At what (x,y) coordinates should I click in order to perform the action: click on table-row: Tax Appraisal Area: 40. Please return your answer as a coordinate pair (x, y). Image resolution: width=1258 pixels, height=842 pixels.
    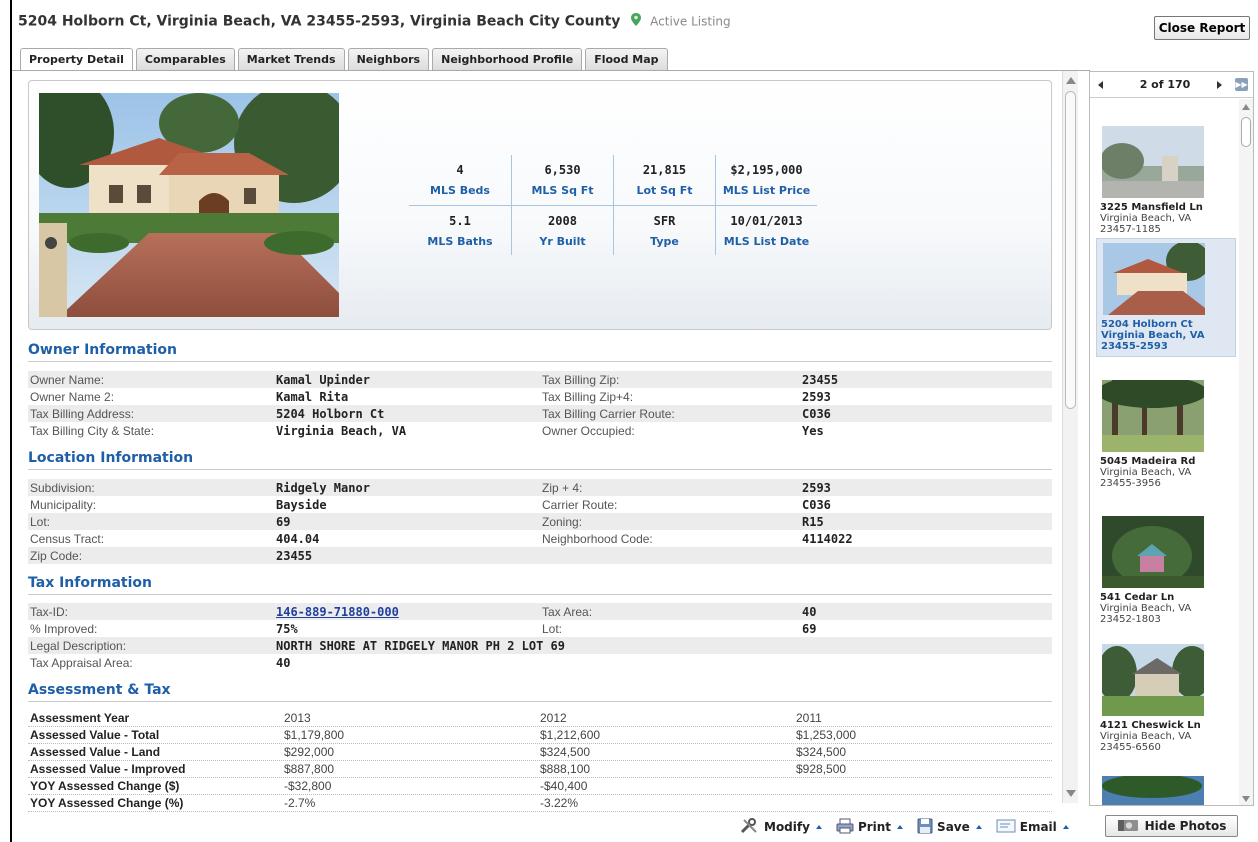
    Looking at the image, I should click on (160, 662).